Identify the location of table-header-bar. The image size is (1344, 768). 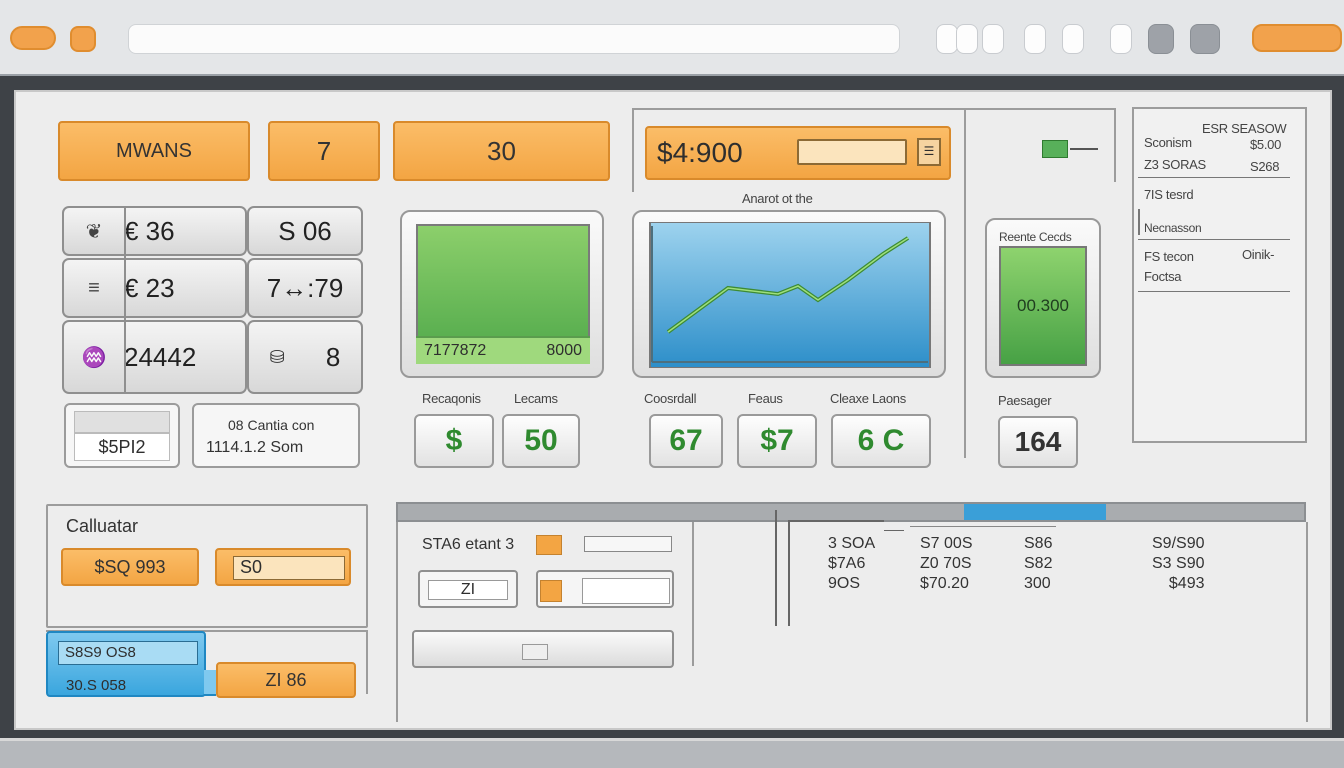
(851, 512).